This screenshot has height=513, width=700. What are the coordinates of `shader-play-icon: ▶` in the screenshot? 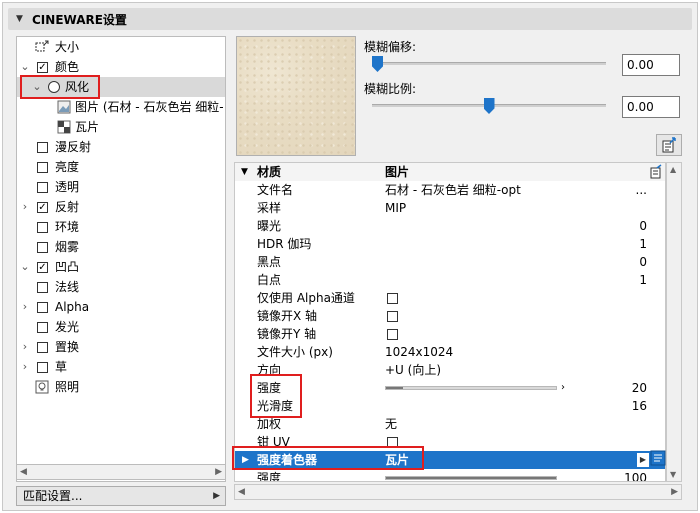 It's located at (643, 460).